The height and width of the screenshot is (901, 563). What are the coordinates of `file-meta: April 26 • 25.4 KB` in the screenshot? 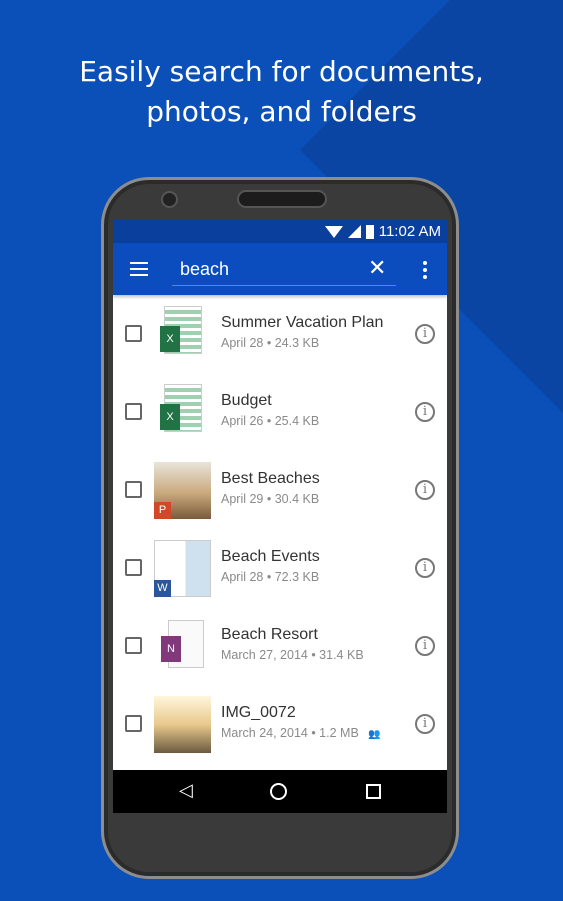 It's located at (270, 421).